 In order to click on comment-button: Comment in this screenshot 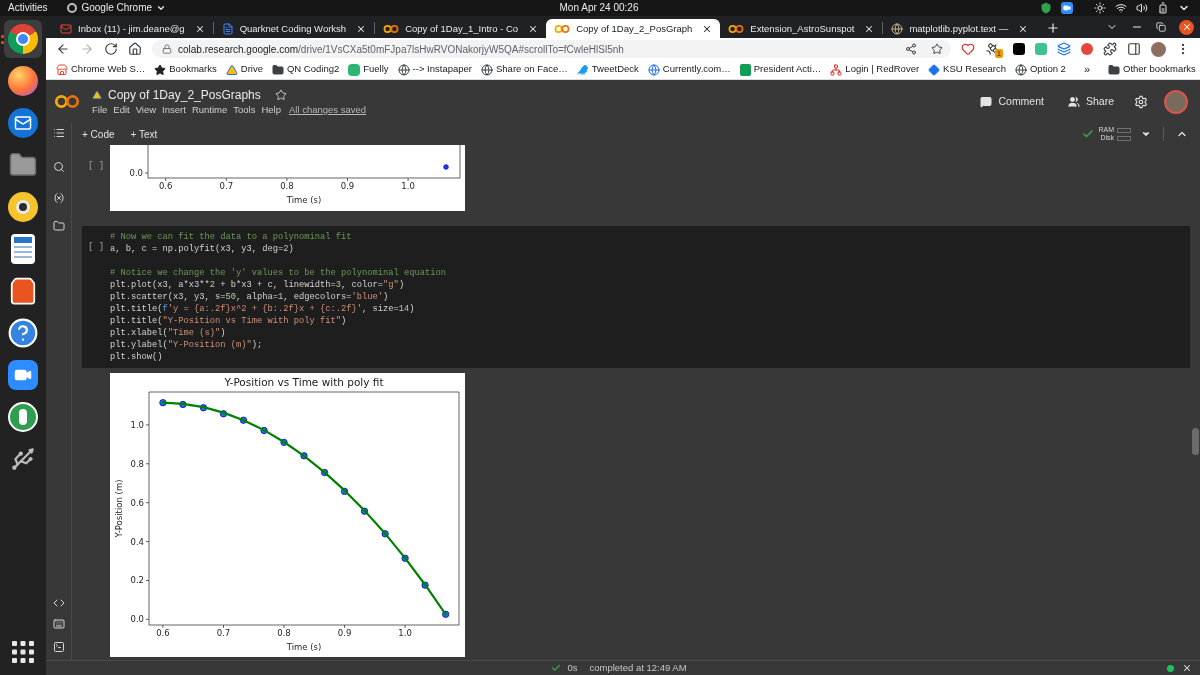, I will do `click(1012, 101)`.